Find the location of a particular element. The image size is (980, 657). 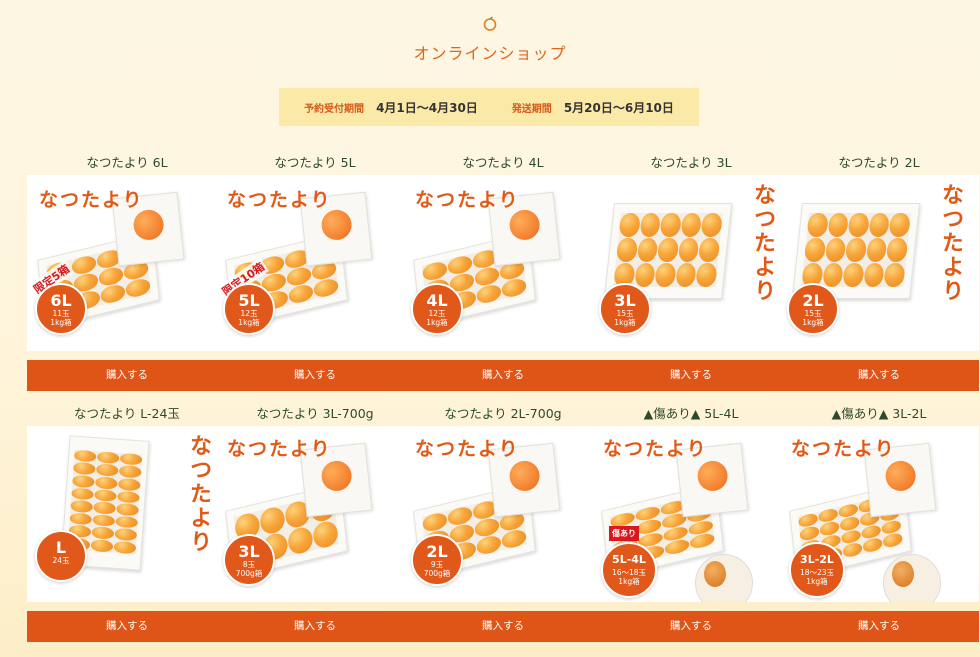

product-image: なつたより 傷あり 5L-4L 16〜18玉 1kg箱 is located at coordinates (691, 514).